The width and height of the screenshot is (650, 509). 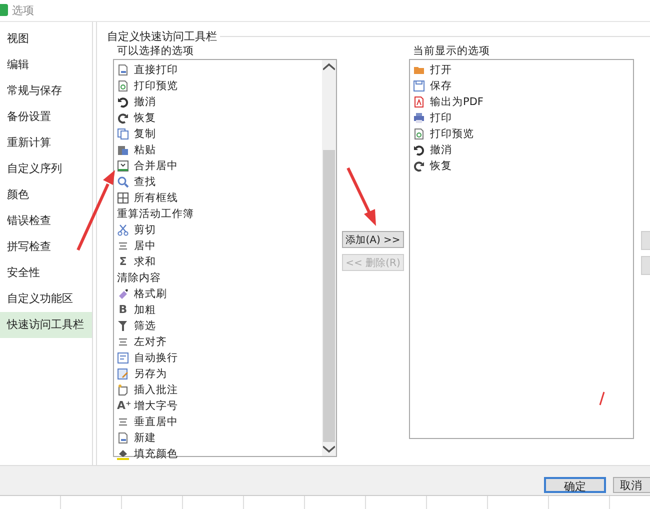 I want to click on funnel-icon, so click(x=123, y=326).